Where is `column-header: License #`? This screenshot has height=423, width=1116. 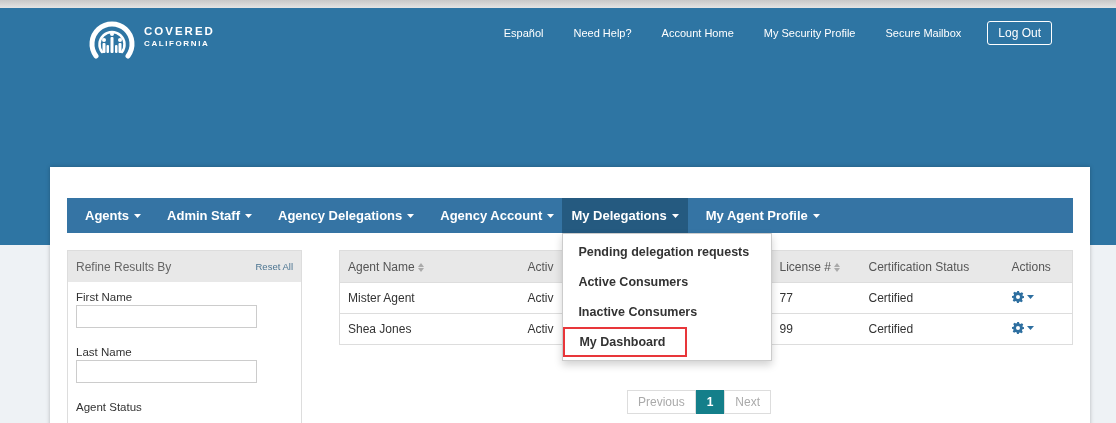 column-header: License # is located at coordinates (816, 266).